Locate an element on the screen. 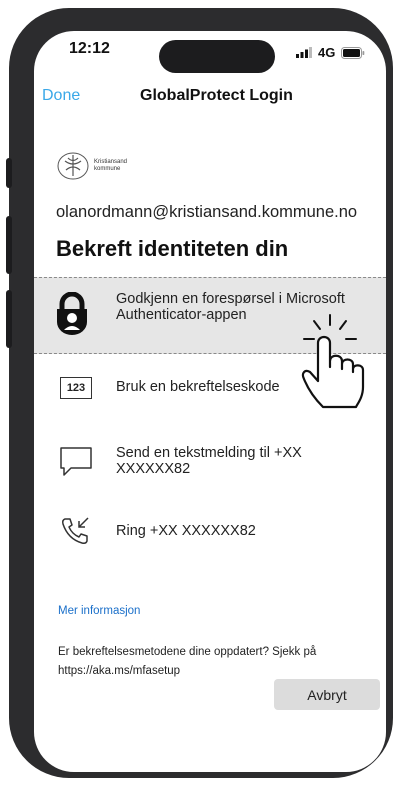  method-code-label: Bruk en bekreftelseskode is located at coordinates (198, 387).